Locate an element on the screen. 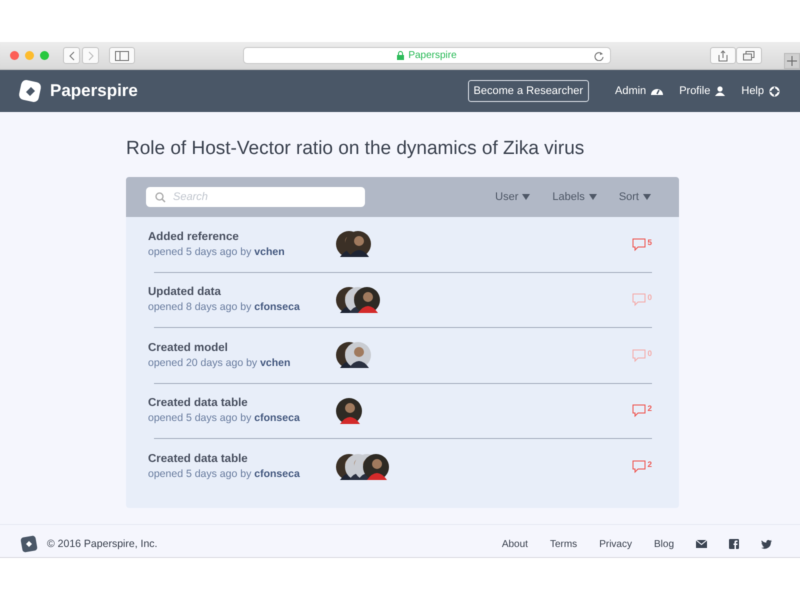  copyright-text: © 2016 Paperspire, Inc. is located at coordinates (102, 544).